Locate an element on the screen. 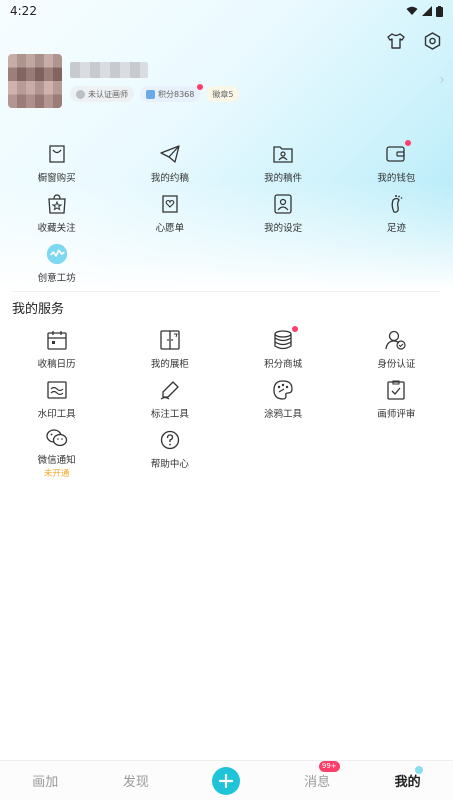 This screenshot has height=800, width=453. chevron-right-icon: › is located at coordinates (442, 80).